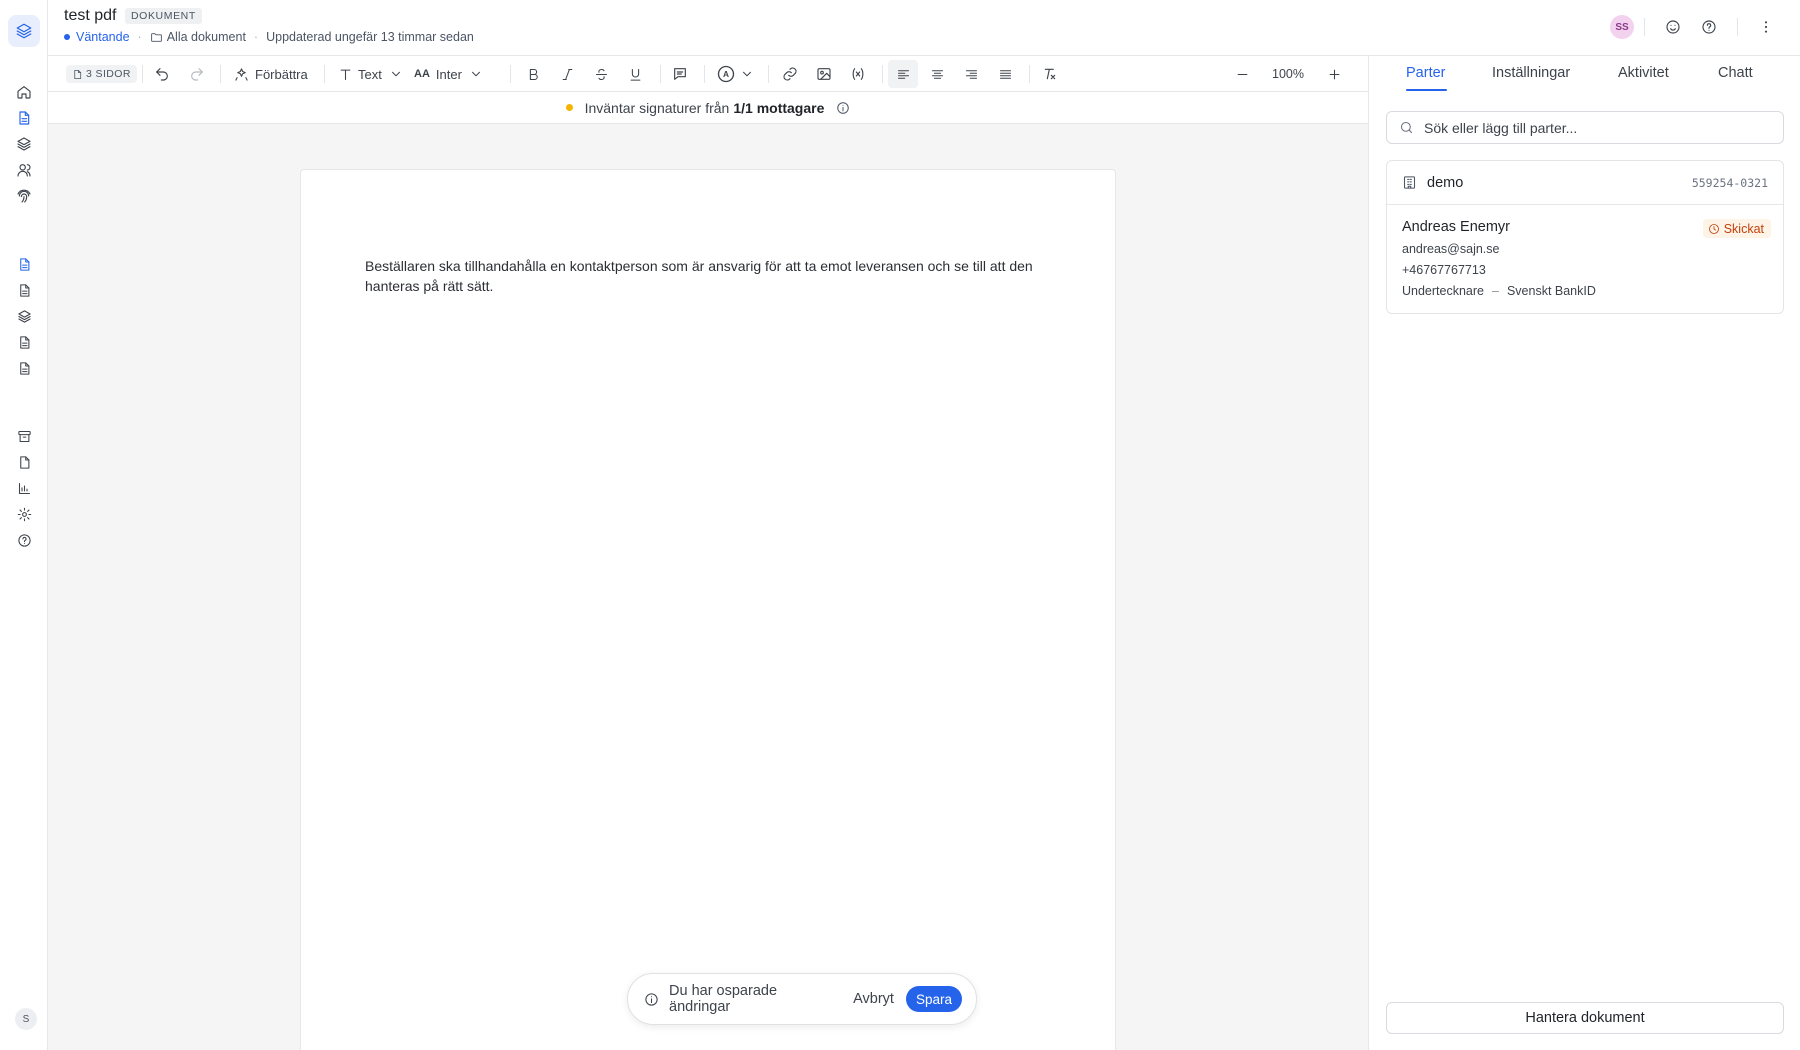  I want to click on tab-settings: Inställningar, so click(1531, 73).